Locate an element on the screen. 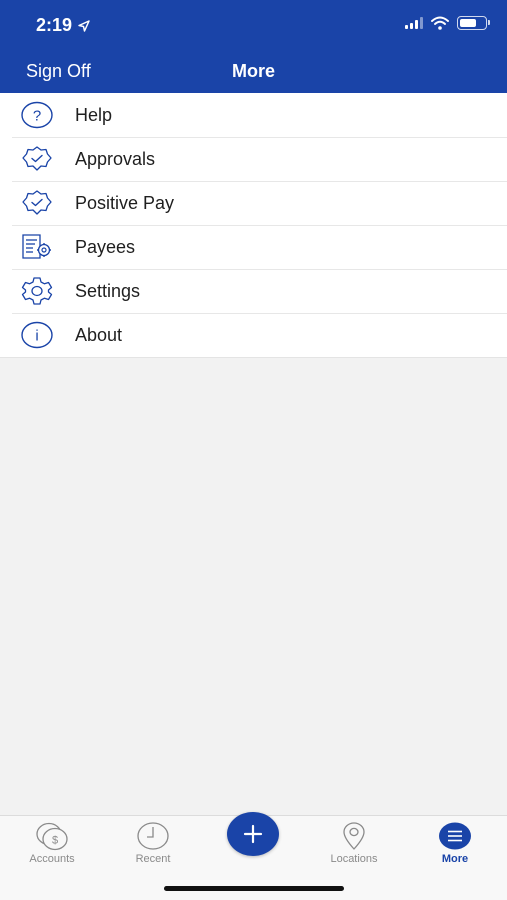 Image resolution: width=507 pixels, height=900 pixels. tab-label: Accounts is located at coordinates (52, 859).